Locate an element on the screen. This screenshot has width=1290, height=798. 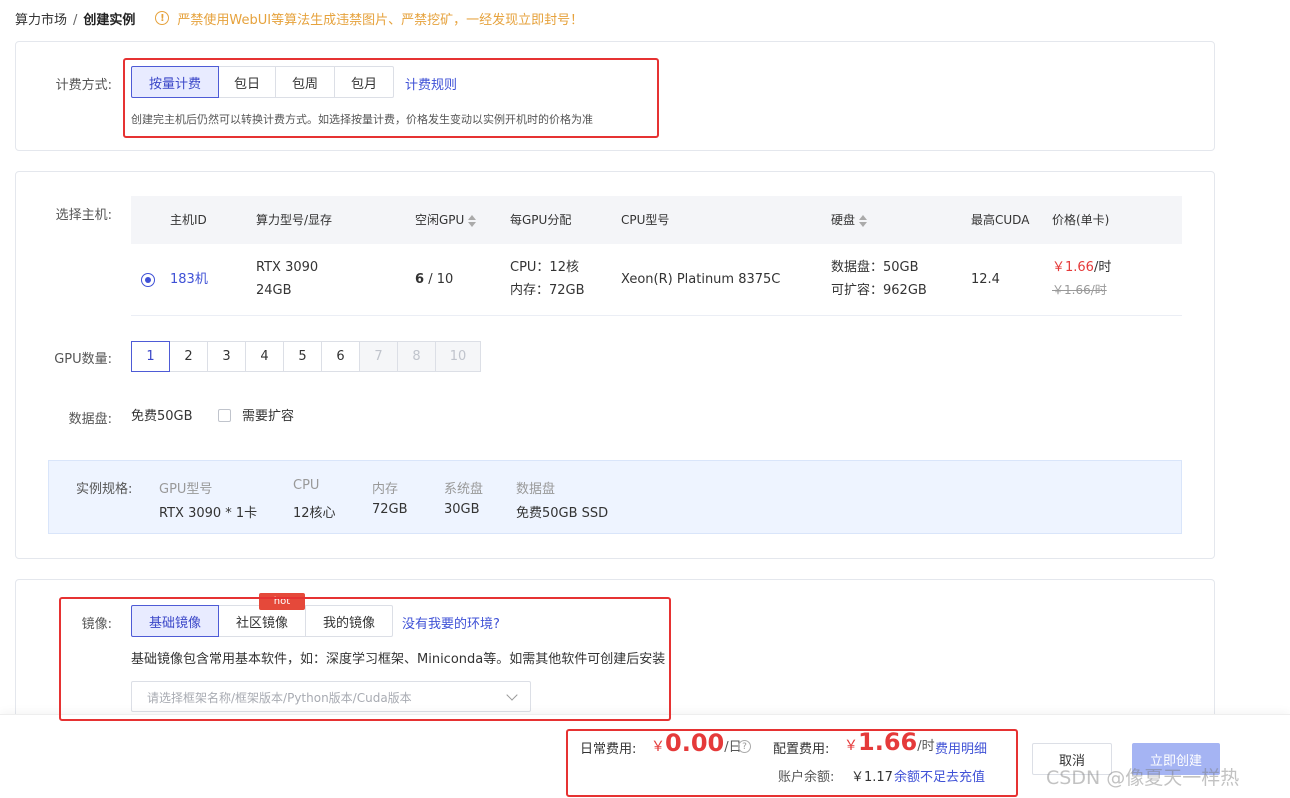
image-tab-mine: 我的镜像 is located at coordinates (349, 621).